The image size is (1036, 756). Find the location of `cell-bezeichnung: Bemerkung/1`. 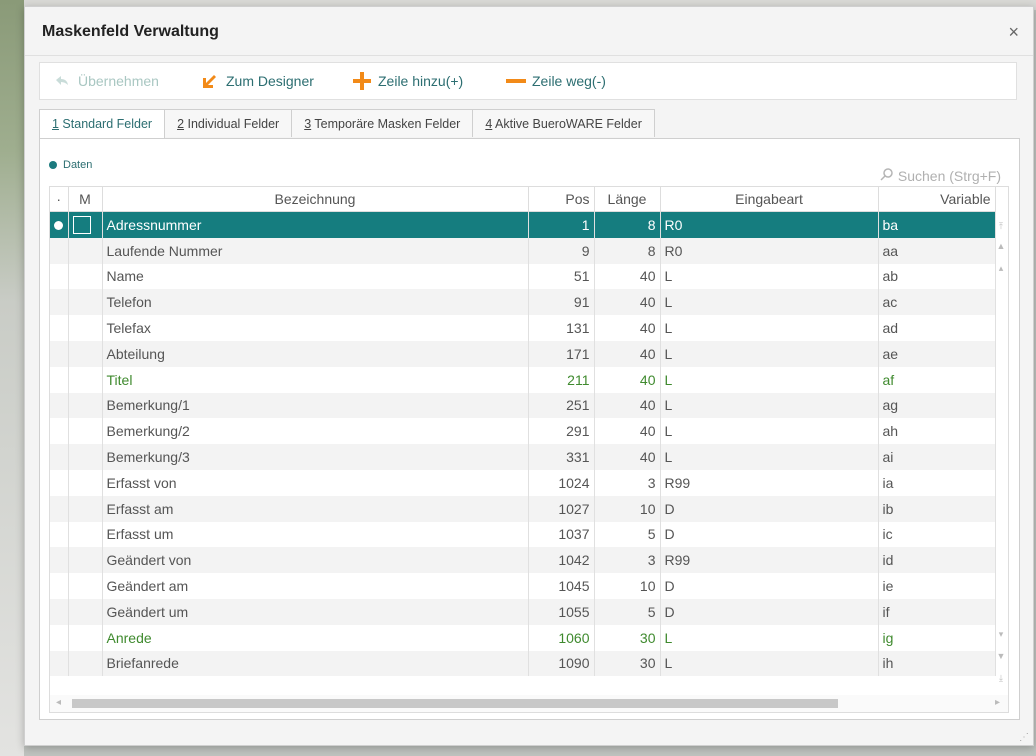

cell-bezeichnung: Bemerkung/1 is located at coordinates (315, 405).